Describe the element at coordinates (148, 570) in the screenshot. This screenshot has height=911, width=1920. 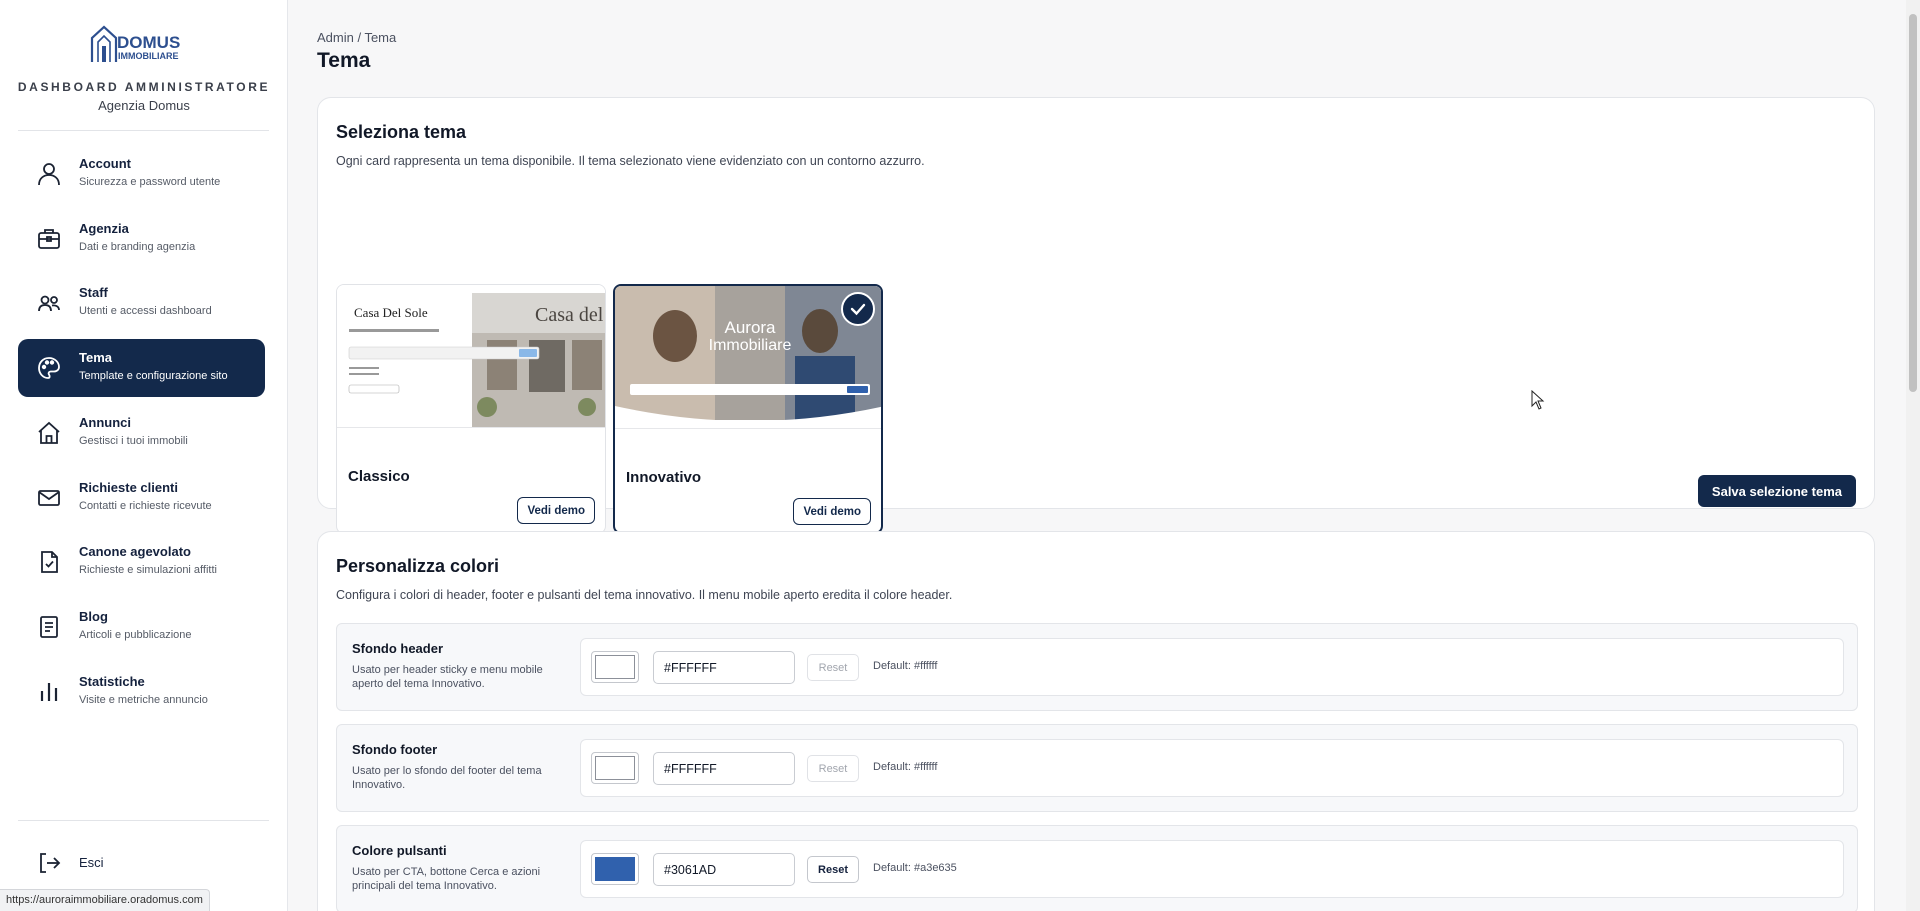
I see `sidebar-item-sub: Richieste e simulazioni affitti` at that location.